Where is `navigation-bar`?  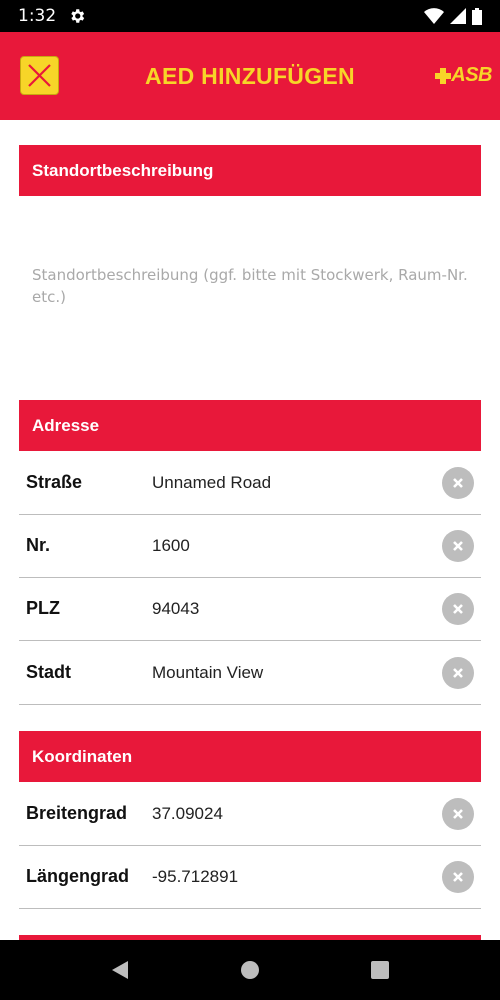
navigation-bar is located at coordinates (250, 970).